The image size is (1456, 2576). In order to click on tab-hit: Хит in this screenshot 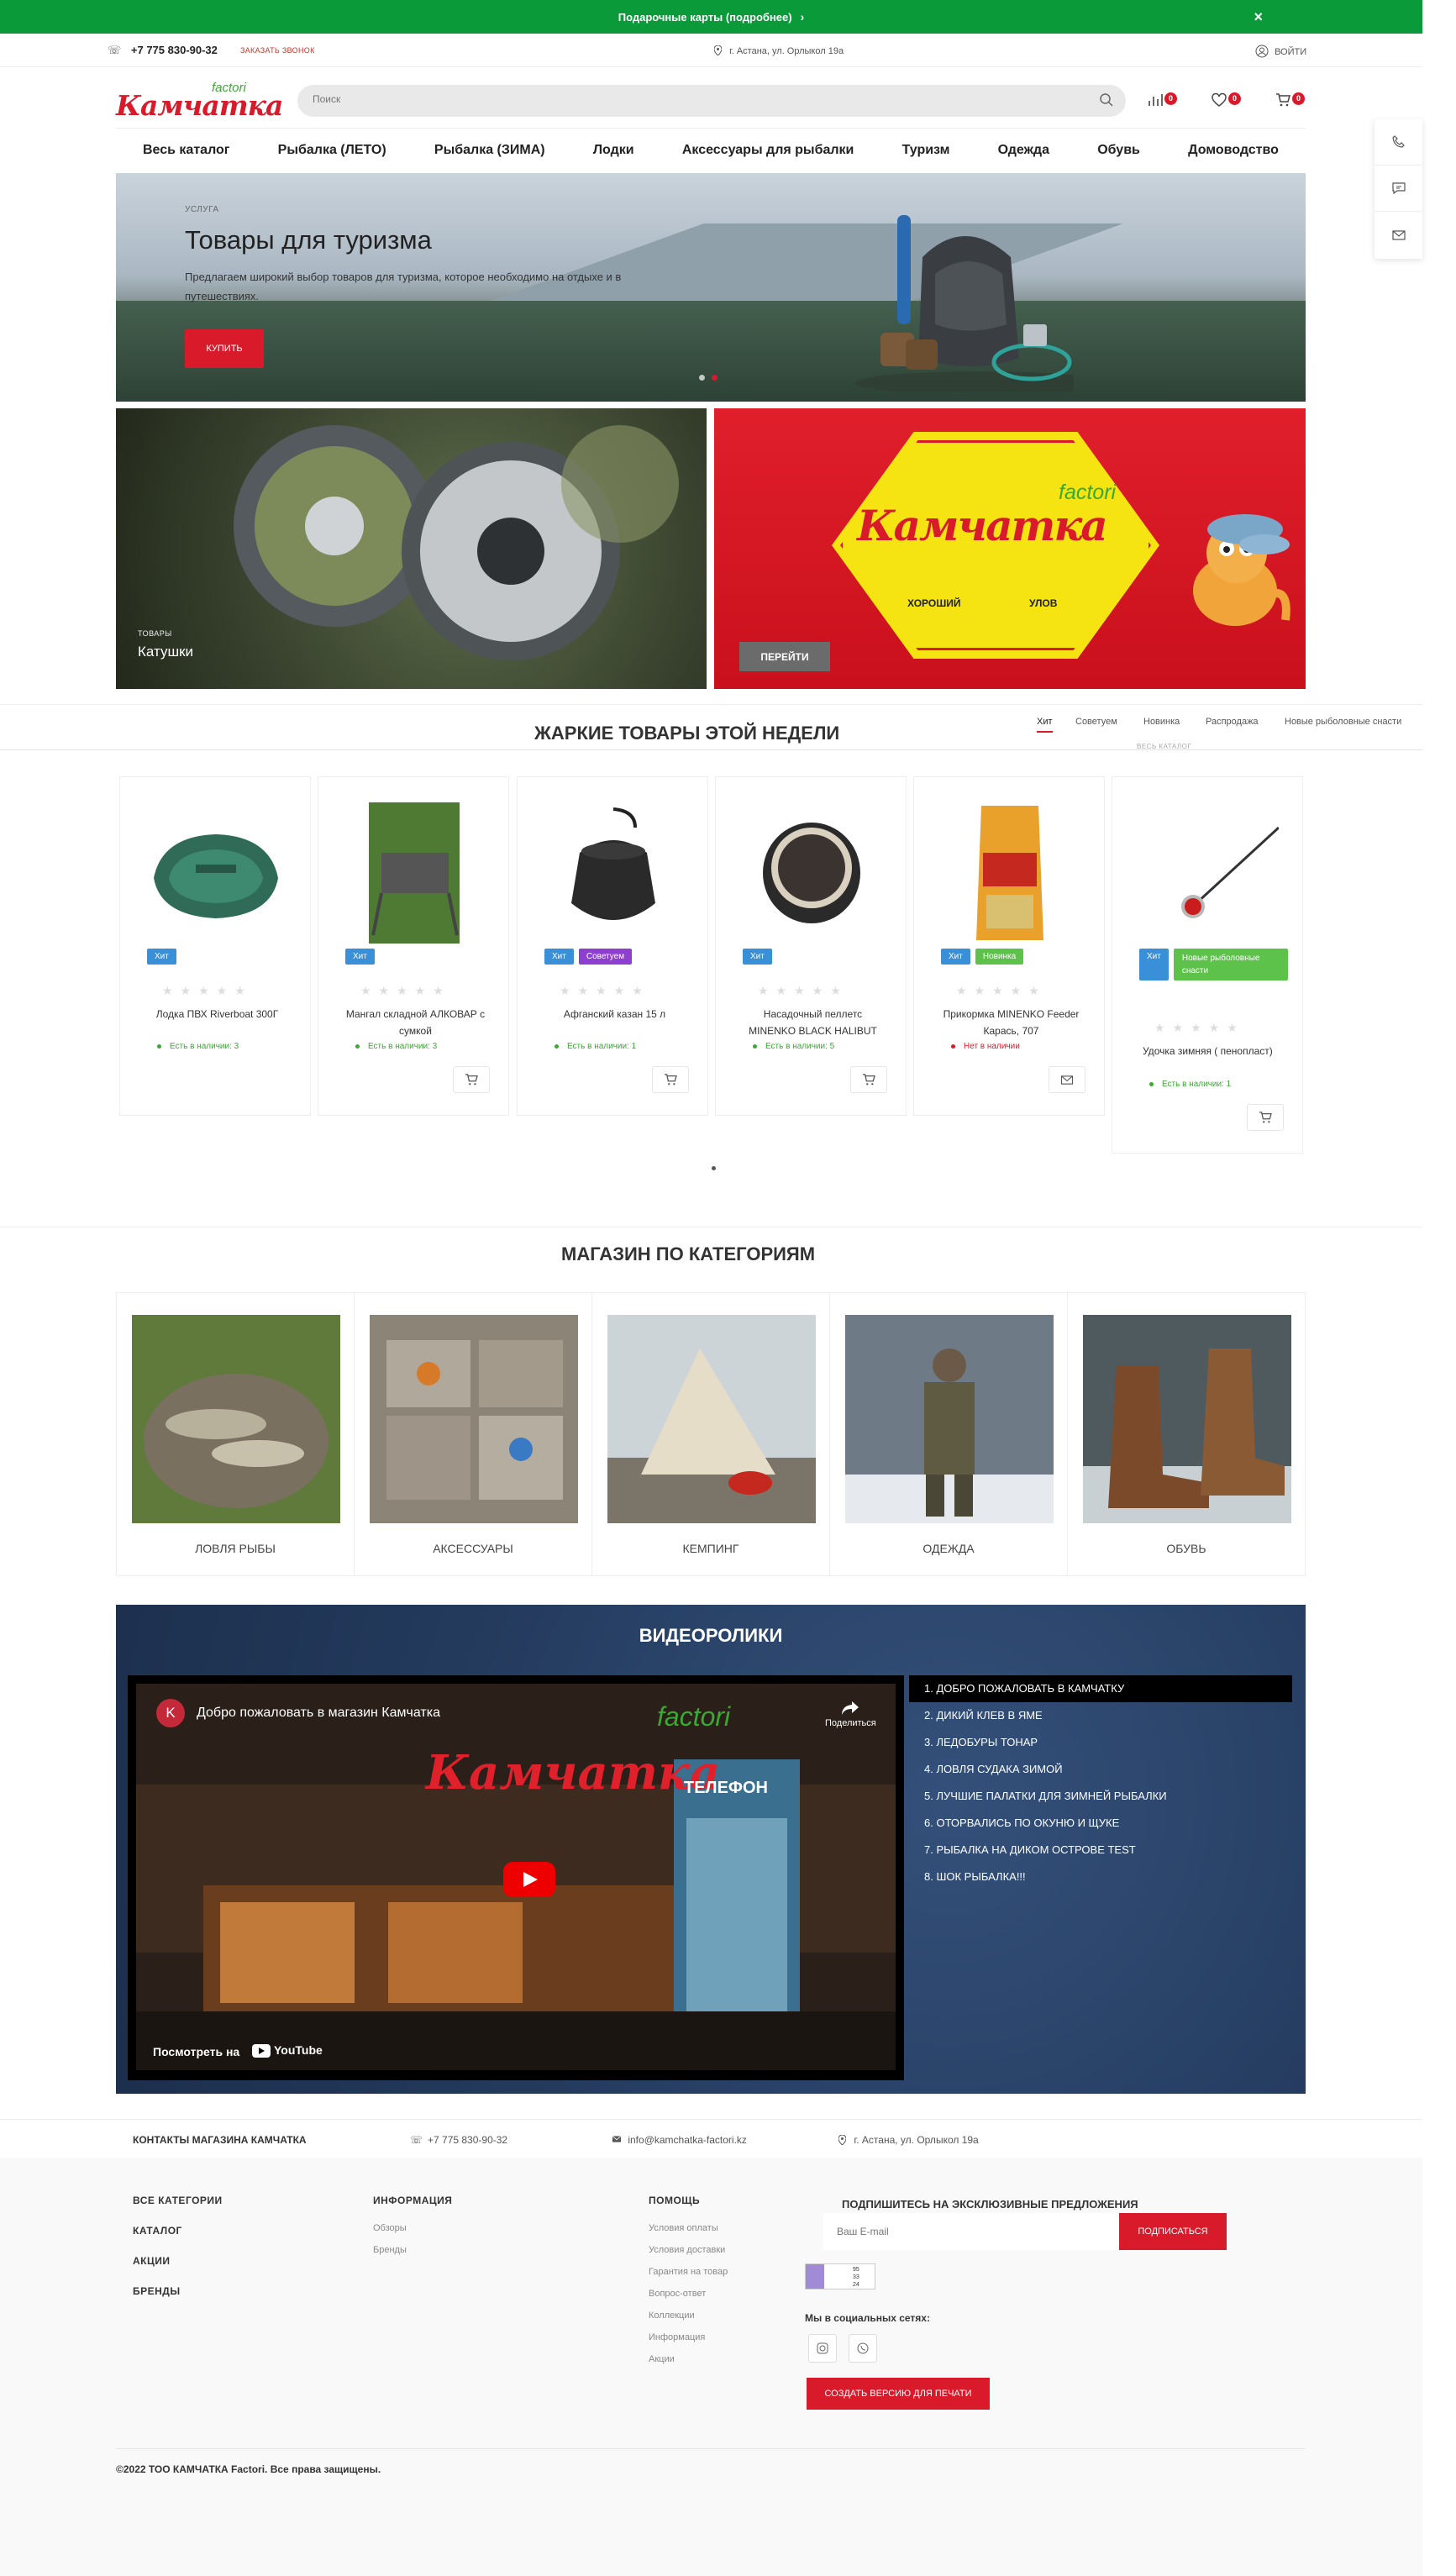, I will do `click(1045, 725)`.